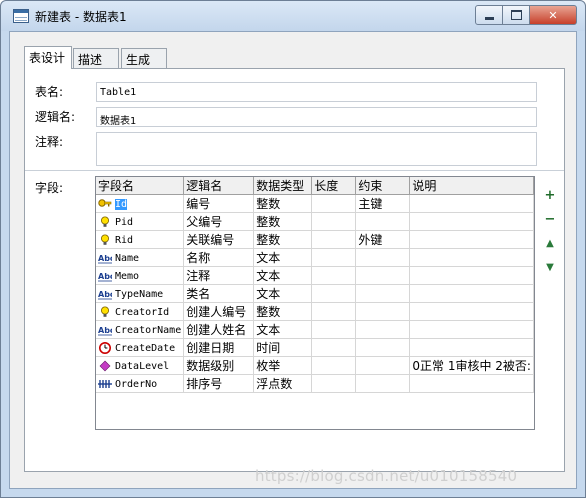 This screenshot has height=498, width=586. What do you see at coordinates (489, 15) in the screenshot?
I see `minimize-button` at bounding box center [489, 15].